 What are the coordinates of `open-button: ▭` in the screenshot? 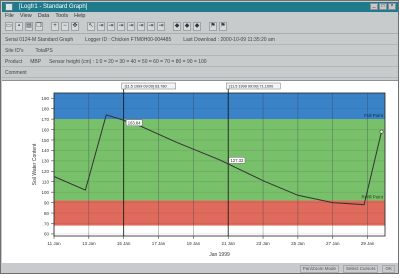 It's located at (9, 26).